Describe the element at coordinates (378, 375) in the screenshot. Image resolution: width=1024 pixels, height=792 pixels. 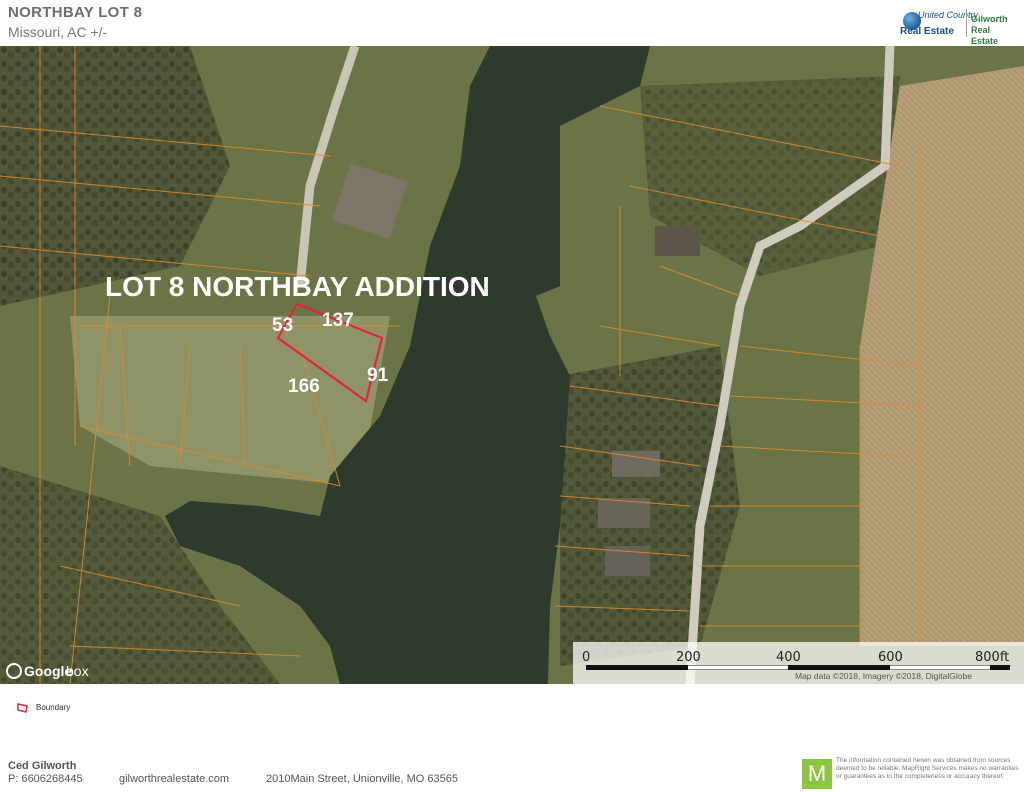
I see `dimension-91: 91` at that location.